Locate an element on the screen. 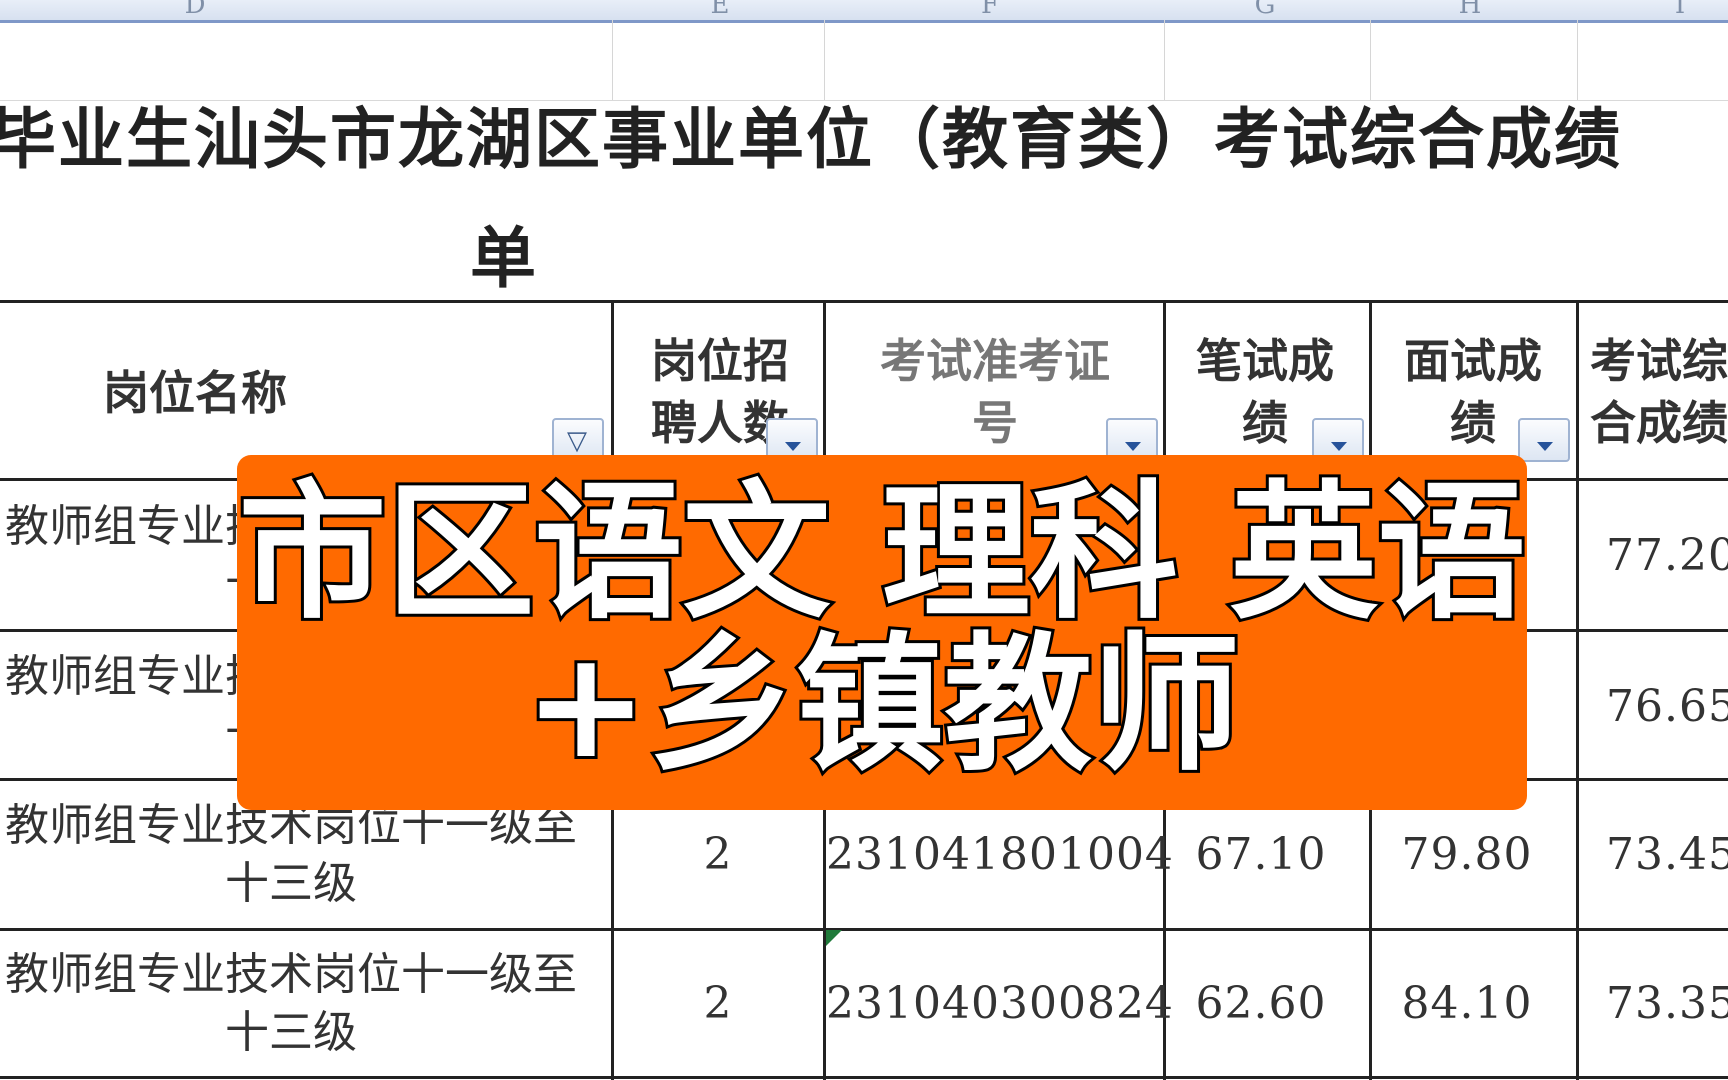  column-header-bar: D E F G H I is located at coordinates (864, 11).